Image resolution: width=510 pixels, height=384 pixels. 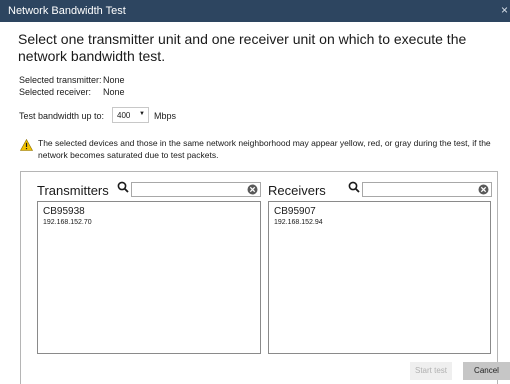 I want to click on receiver-search-input, so click(x=415, y=189).